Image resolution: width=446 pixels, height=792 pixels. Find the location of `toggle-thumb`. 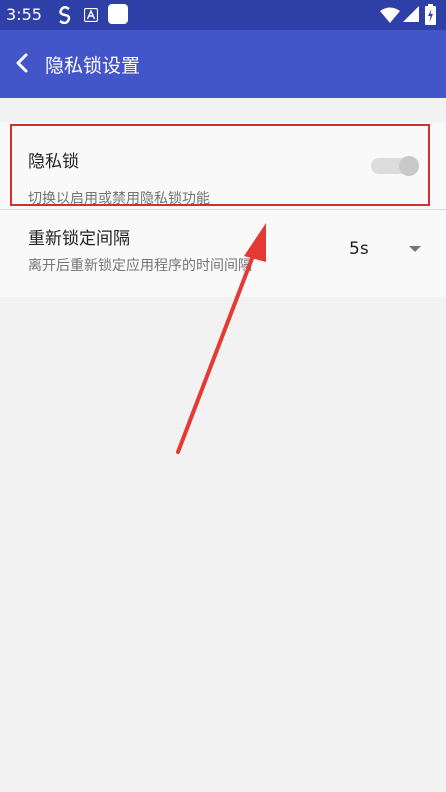

toggle-thumb is located at coordinates (409, 166).